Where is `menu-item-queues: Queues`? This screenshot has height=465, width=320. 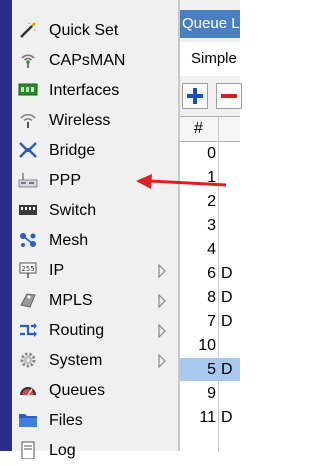 menu-item-queues: Queues is located at coordinates (95, 390).